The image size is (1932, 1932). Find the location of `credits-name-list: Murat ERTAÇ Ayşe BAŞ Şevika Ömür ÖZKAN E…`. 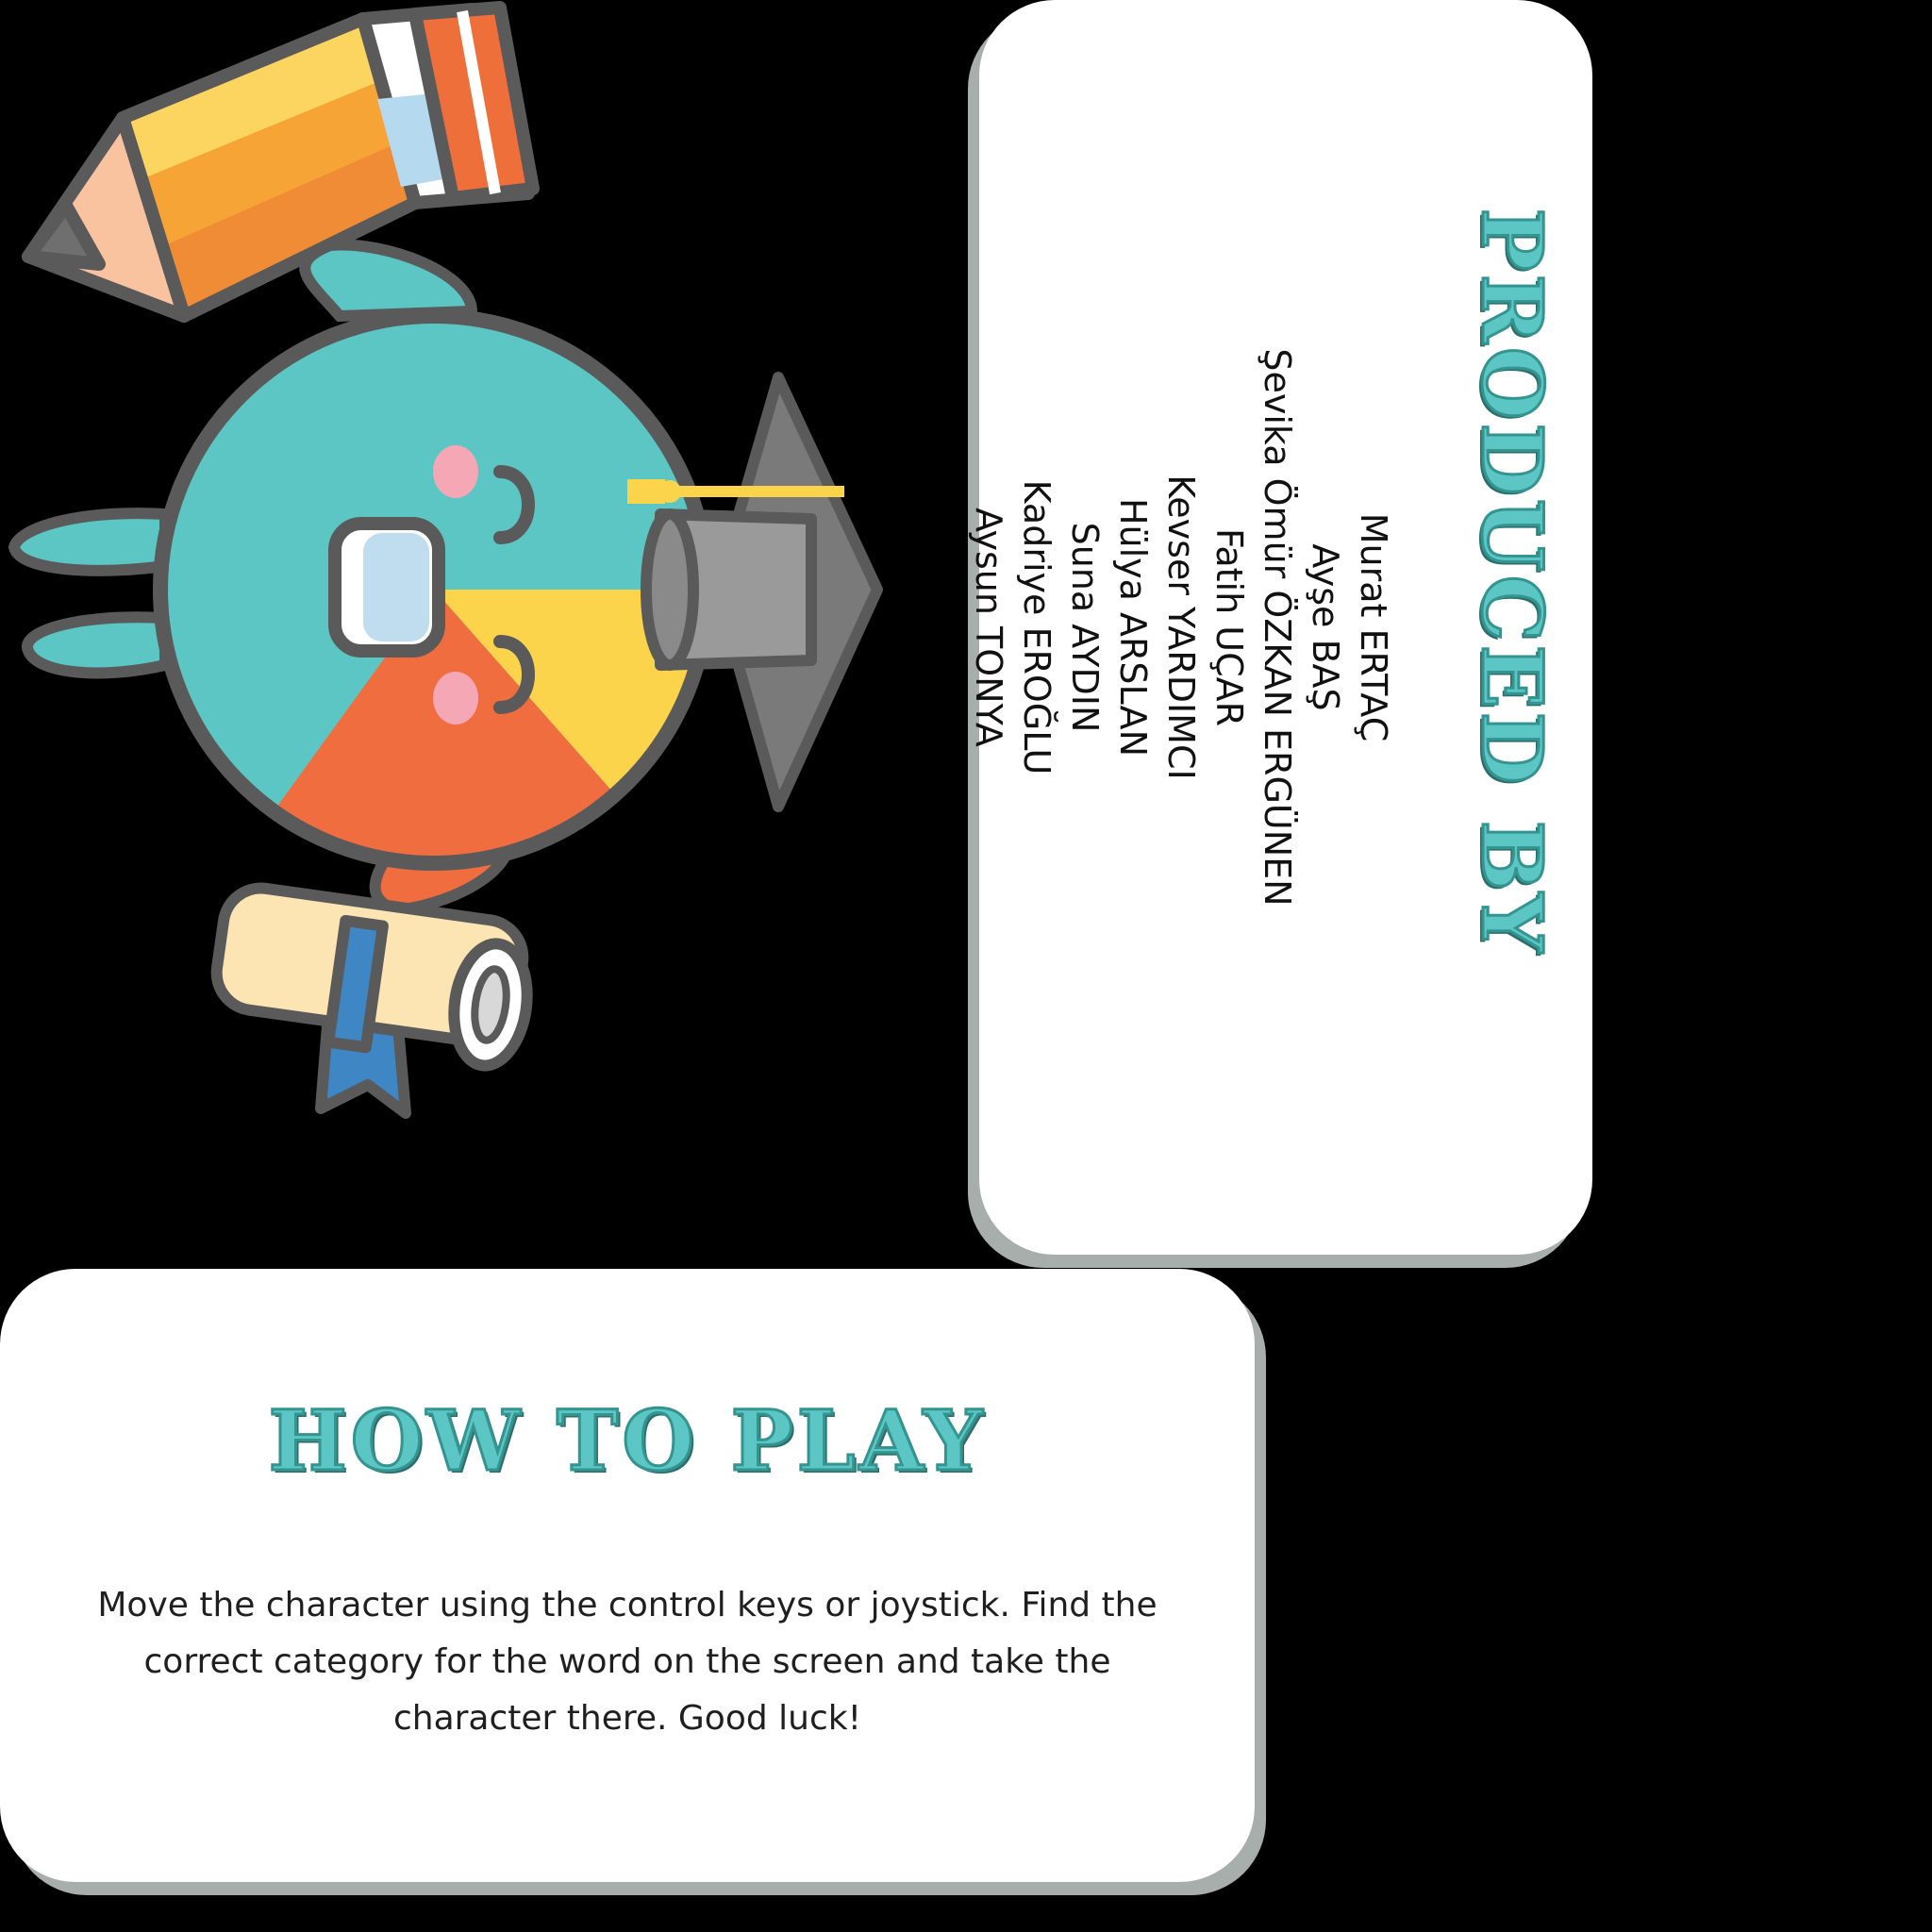

credits-name-list: Murat ERTAÇ Ayşe BAŞ Şevika Ömür ÖZKAN E… is located at coordinates (1180, 627).